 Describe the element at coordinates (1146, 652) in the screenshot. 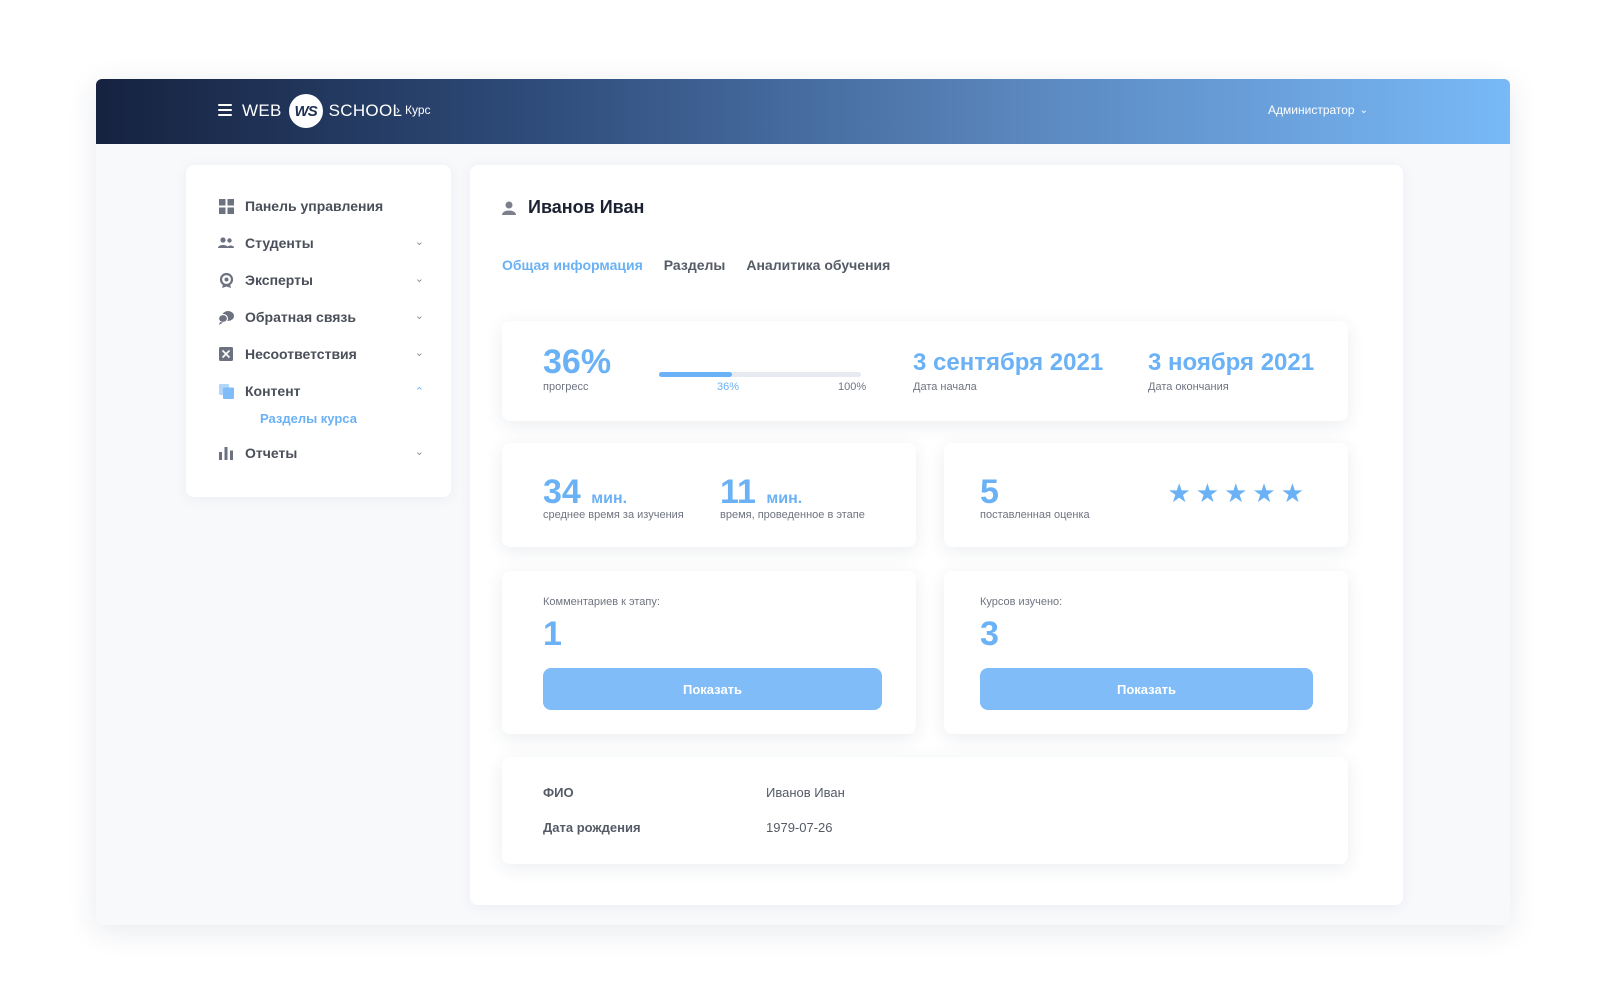

I see `courses-card: Курсов изучено: 3 Показать` at that location.